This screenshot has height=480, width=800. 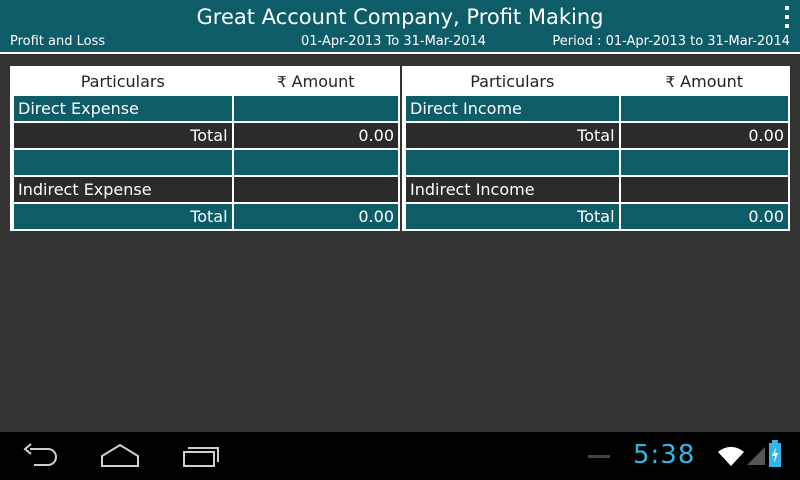 I want to click on back-icon, so click(x=41, y=455).